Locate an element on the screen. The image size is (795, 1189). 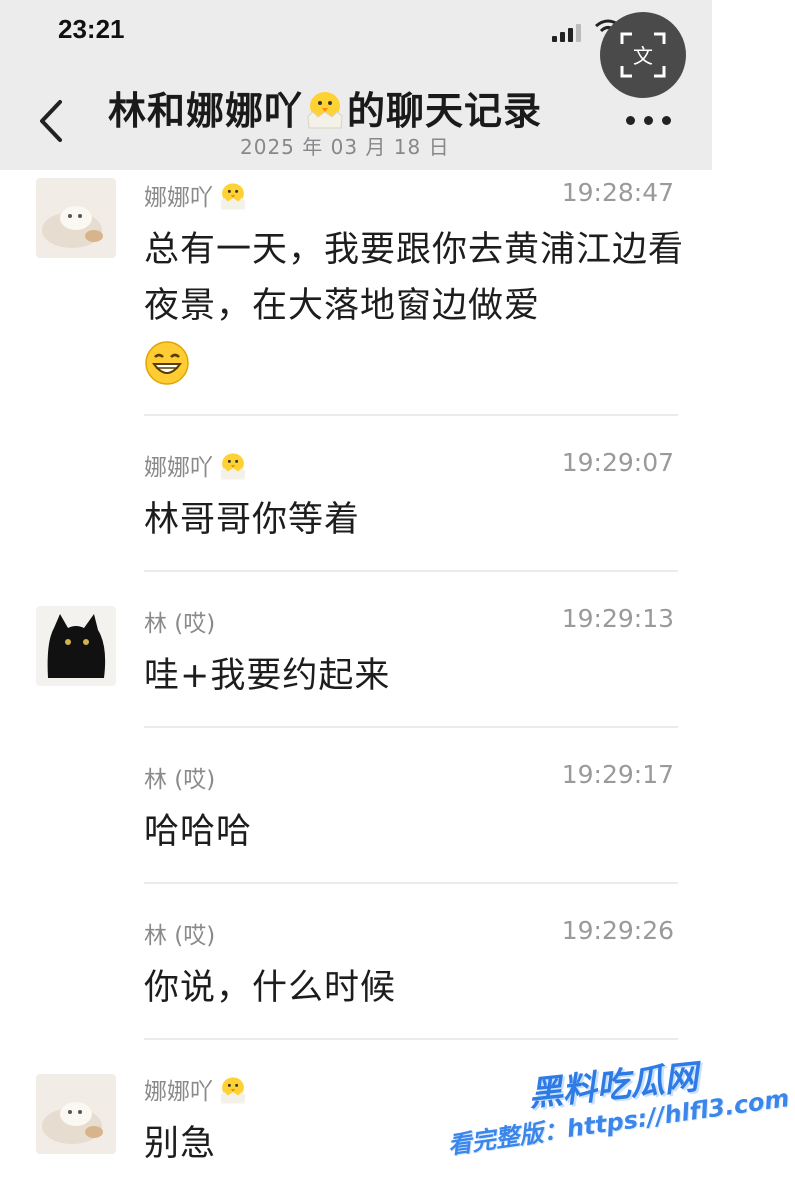
translate-icon: 文 is located at coordinates (643, 55).